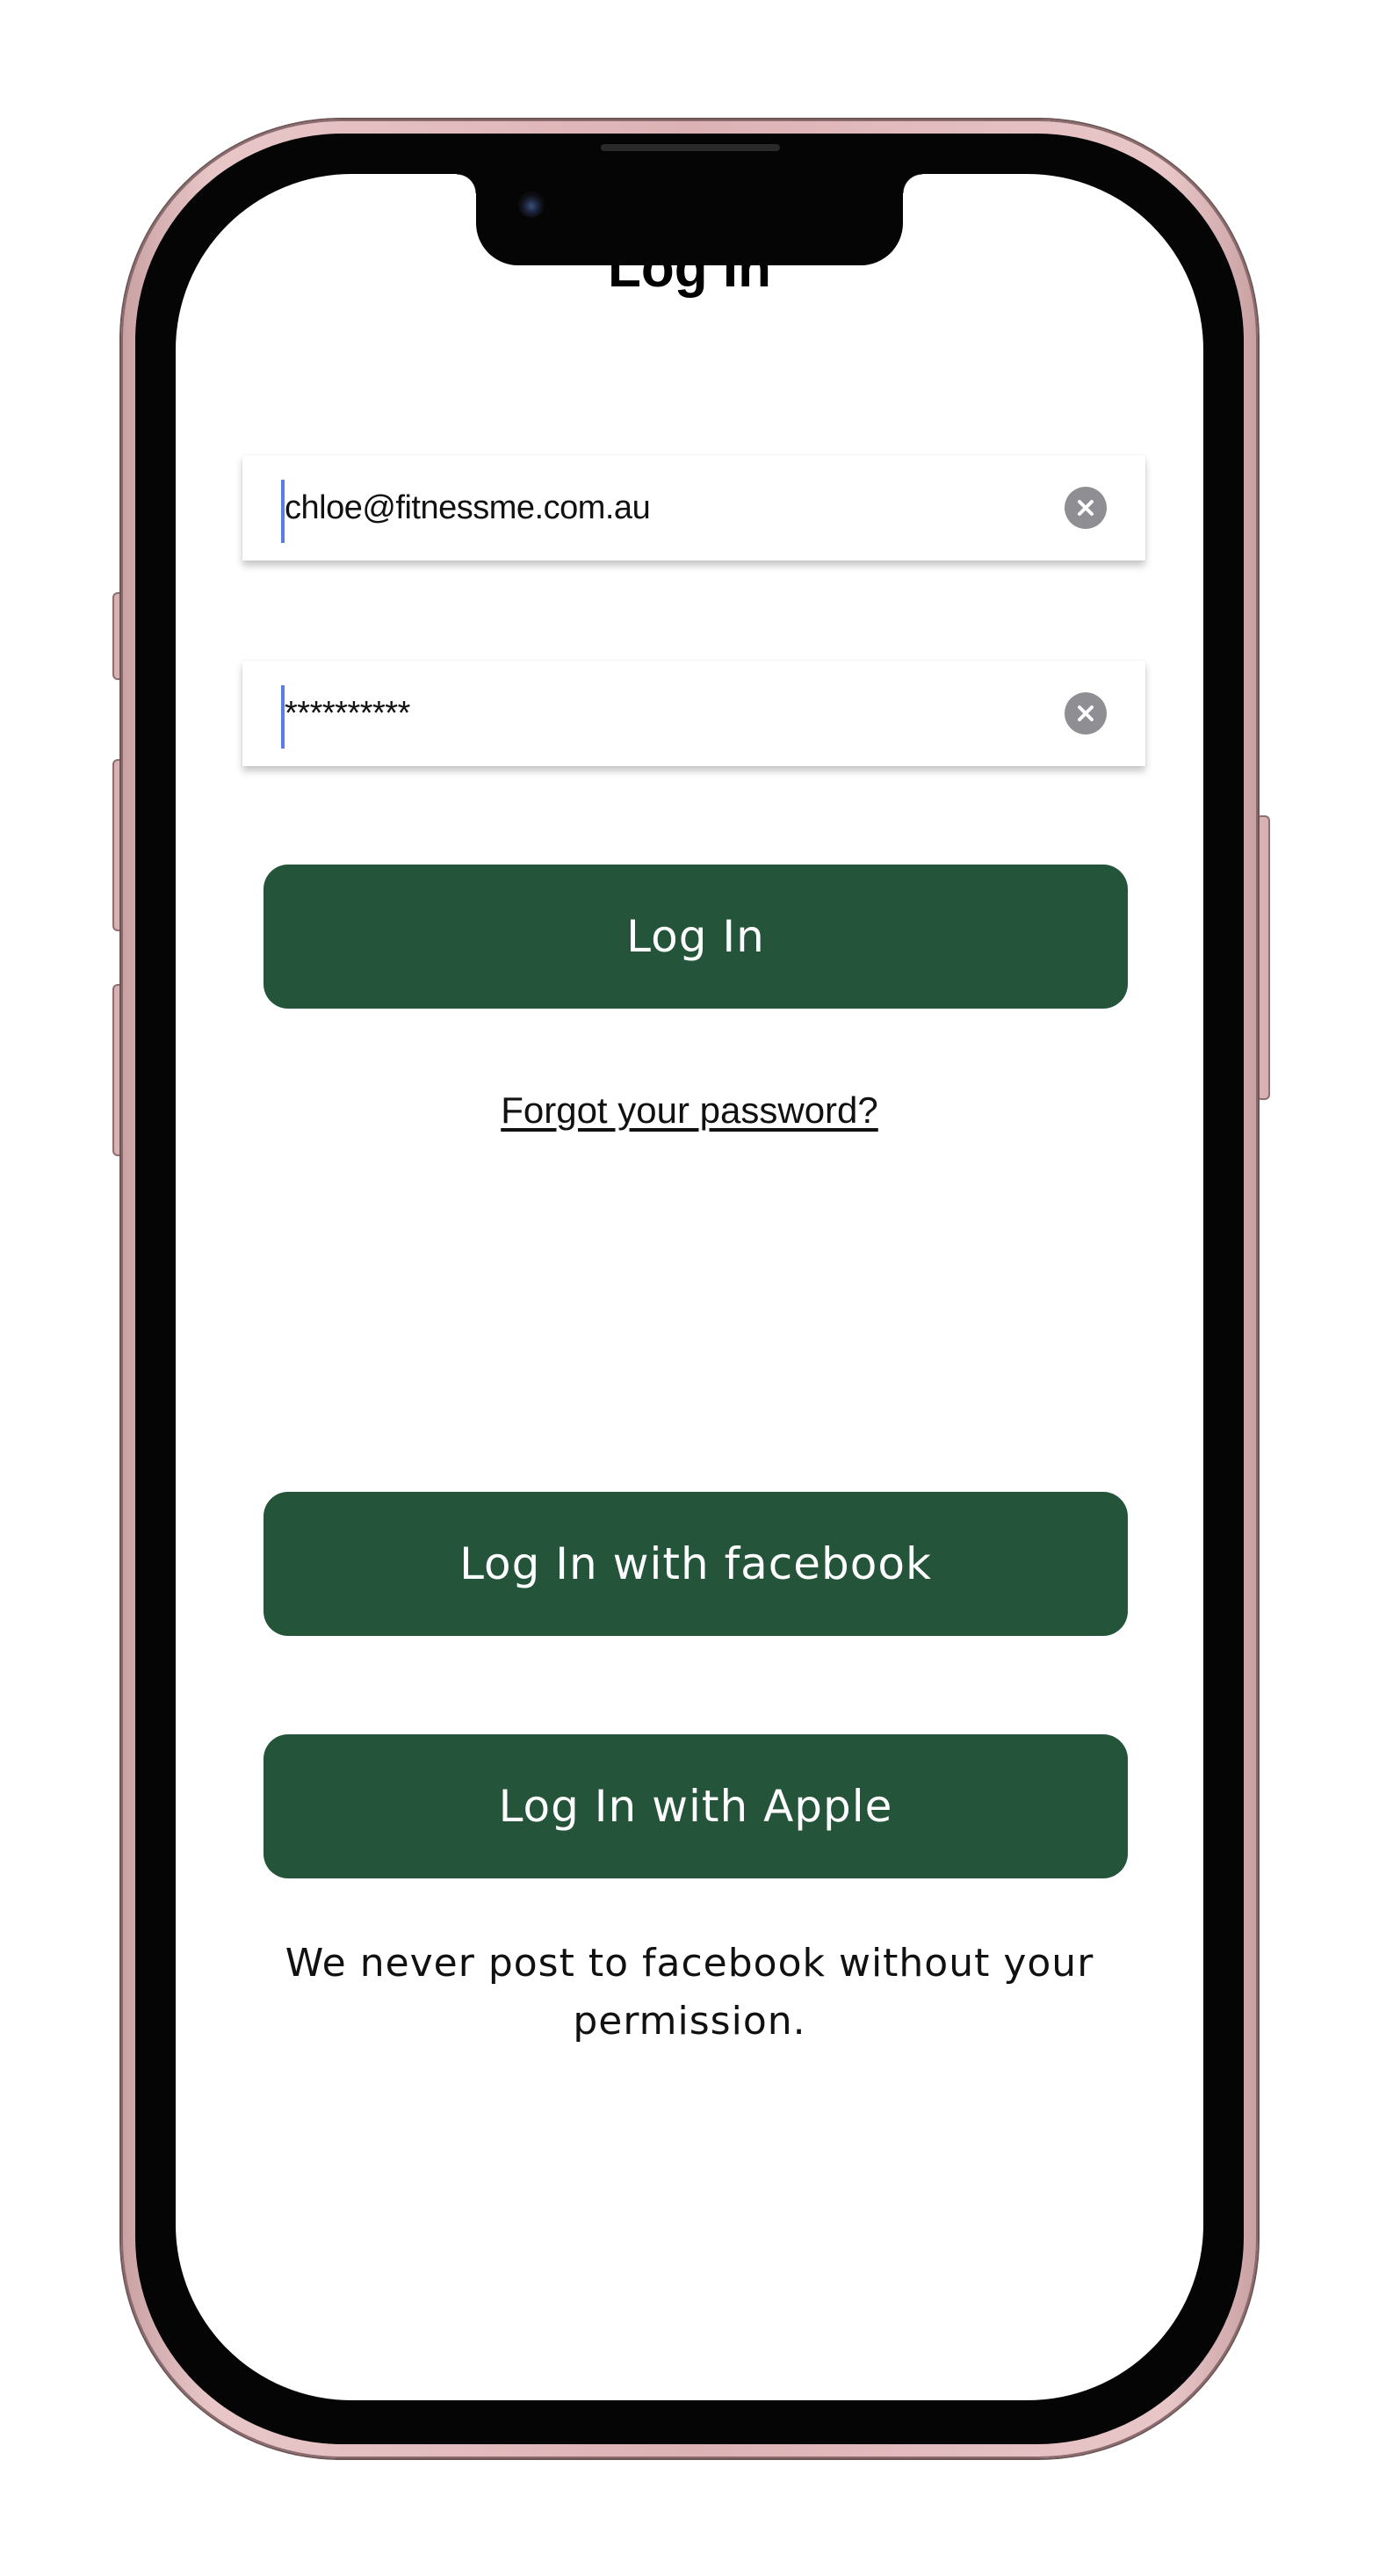  Describe the element at coordinates (693, 508) in the screenshot. I see `email-field: chloe@fitnessme.com.au` at that location.